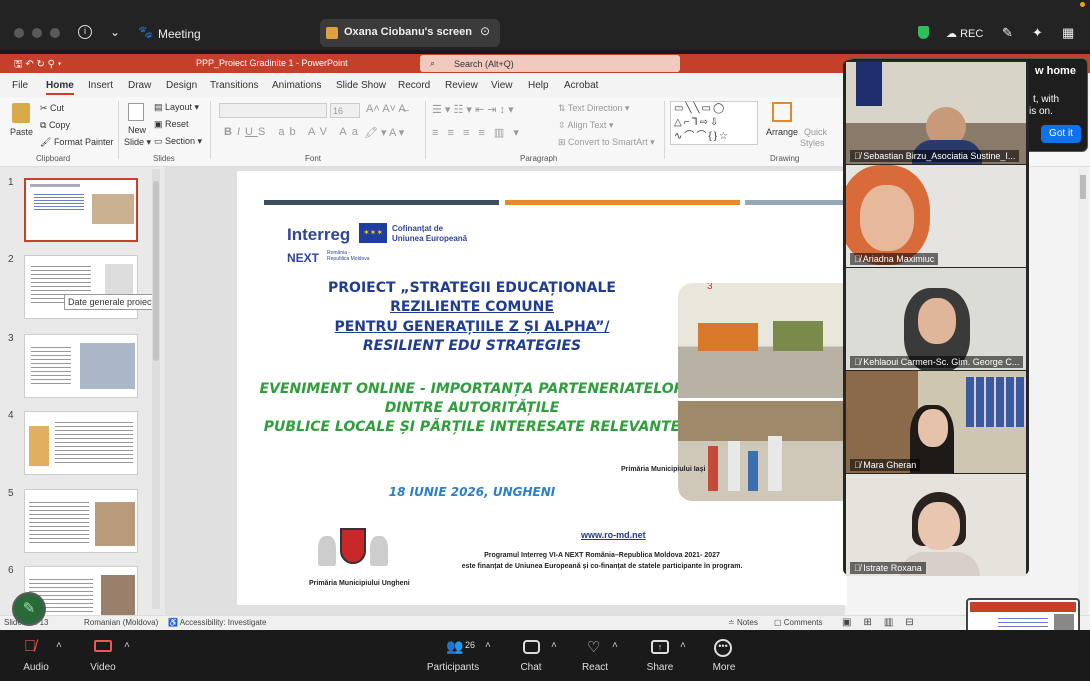 The image size is (1090, 681). I want to click on react-chevron-icon: ˄, so click(615, 645).